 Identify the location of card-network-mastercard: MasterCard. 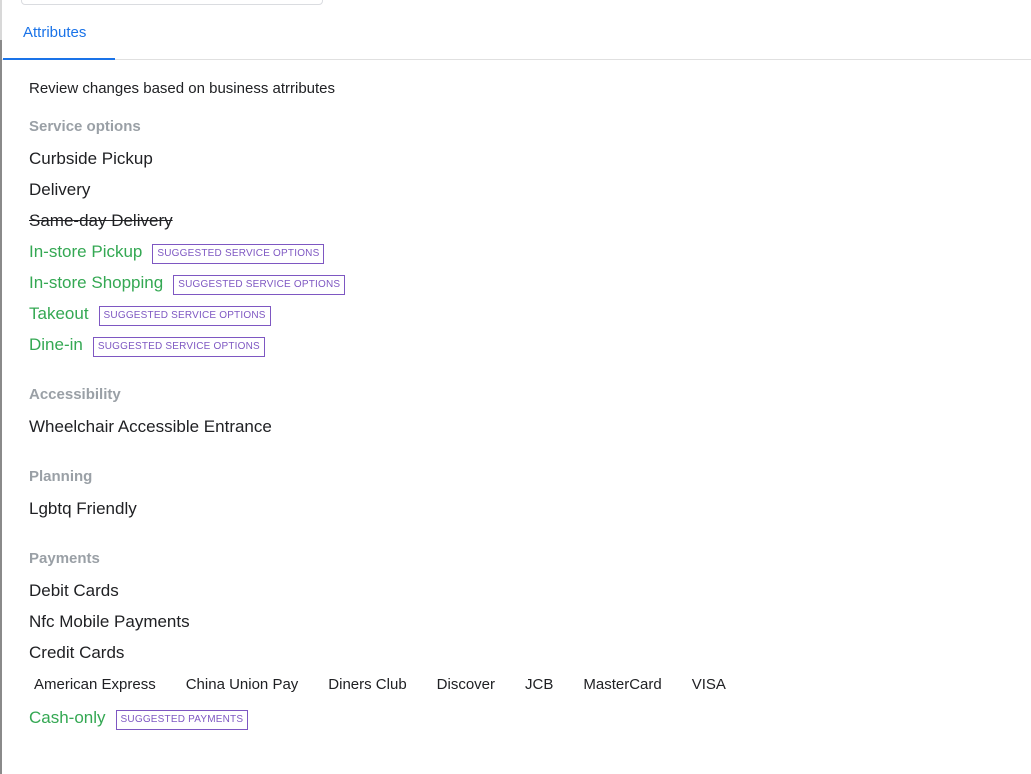
(622, 684).